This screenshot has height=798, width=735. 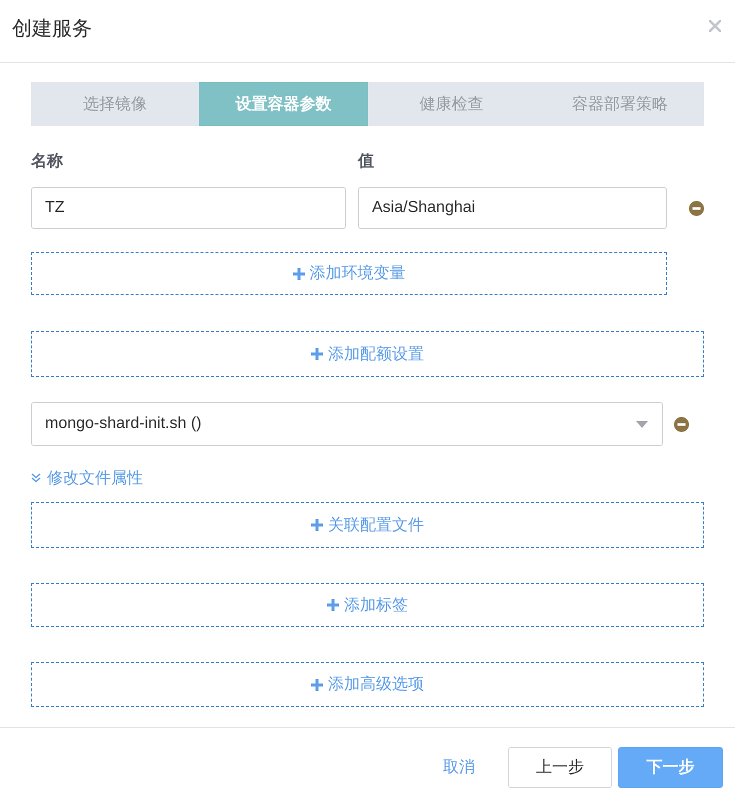 I want to click on add-advanced-button: 添加高级选项, so click(x=367, y=684).